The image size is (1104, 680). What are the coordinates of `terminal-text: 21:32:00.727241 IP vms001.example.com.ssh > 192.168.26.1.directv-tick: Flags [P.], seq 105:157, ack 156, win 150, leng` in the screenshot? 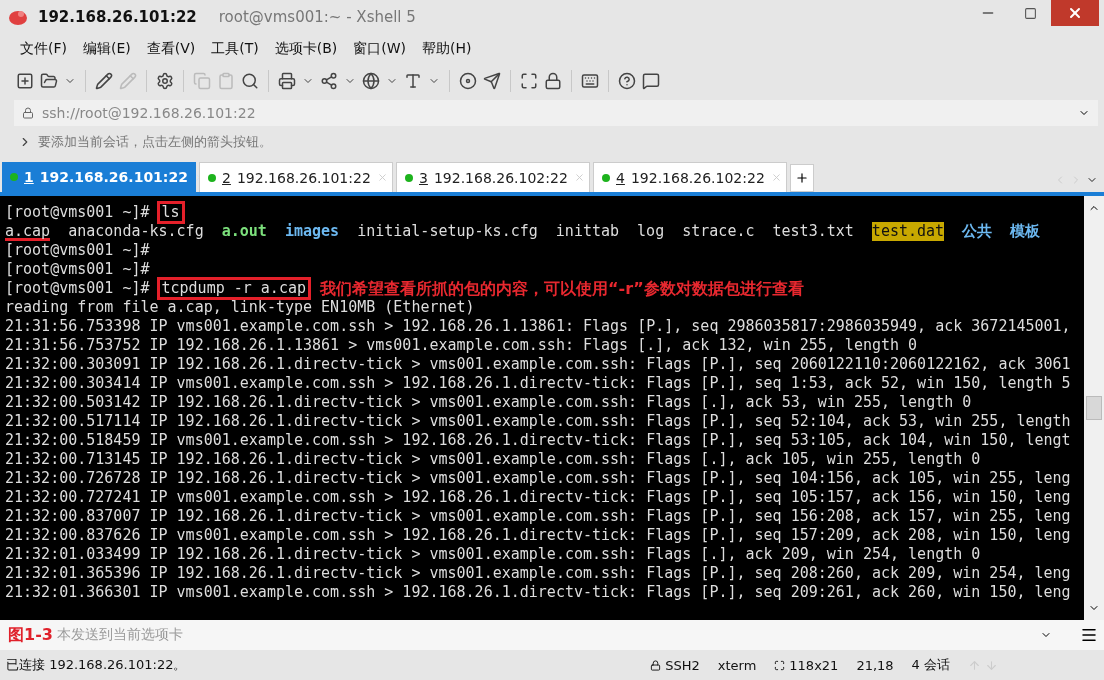 It's located at (538, 497).